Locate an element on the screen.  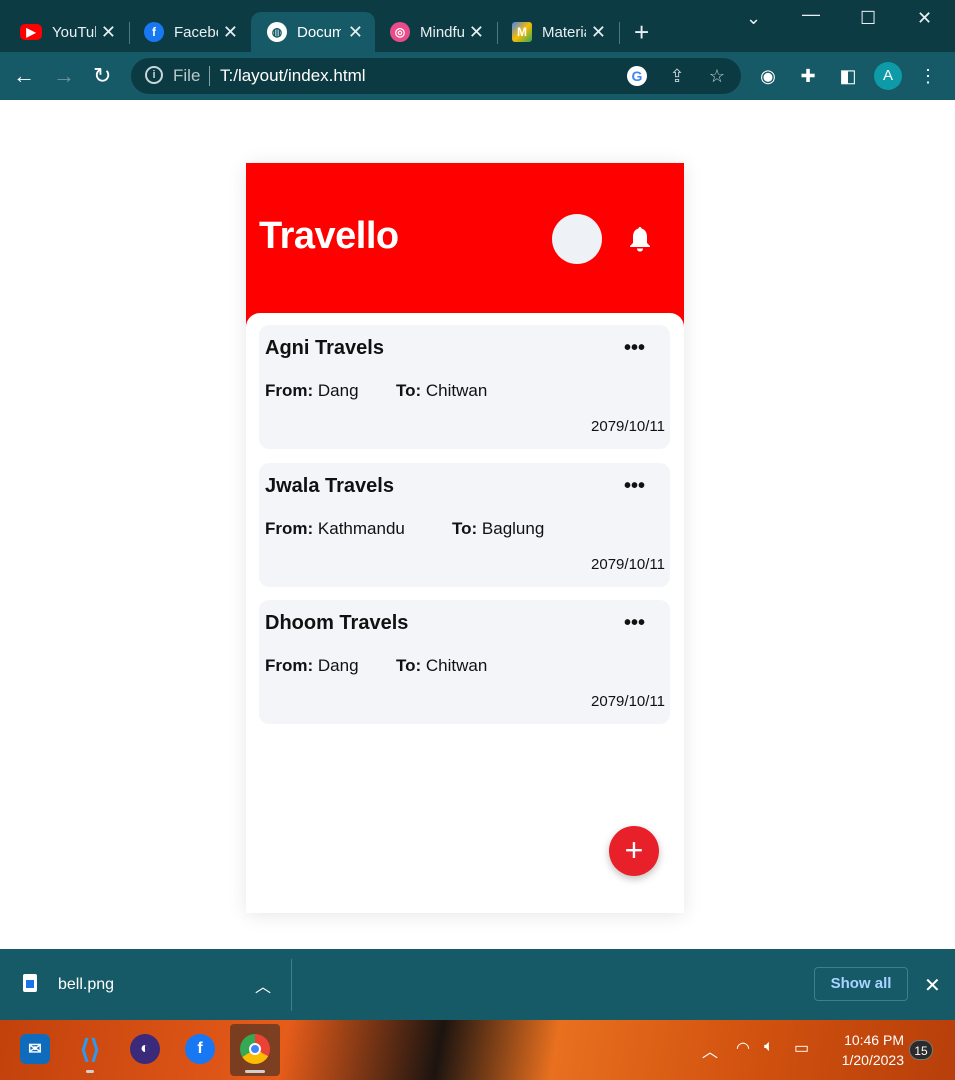
address-bar: i File T:/layout/index.html G ⇪ ☆ is located at coordinates (436, 76).